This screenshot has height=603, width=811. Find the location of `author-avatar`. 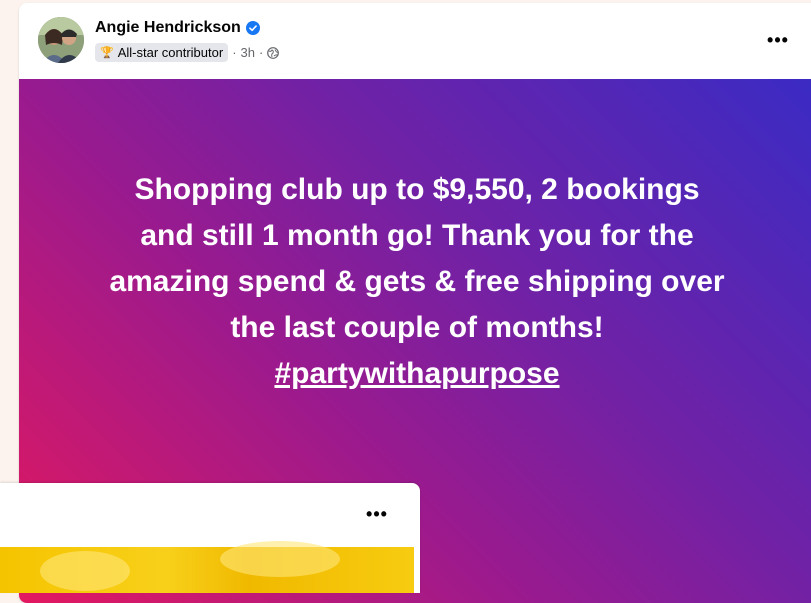

author-avatar is located at coordinates (61, 40).